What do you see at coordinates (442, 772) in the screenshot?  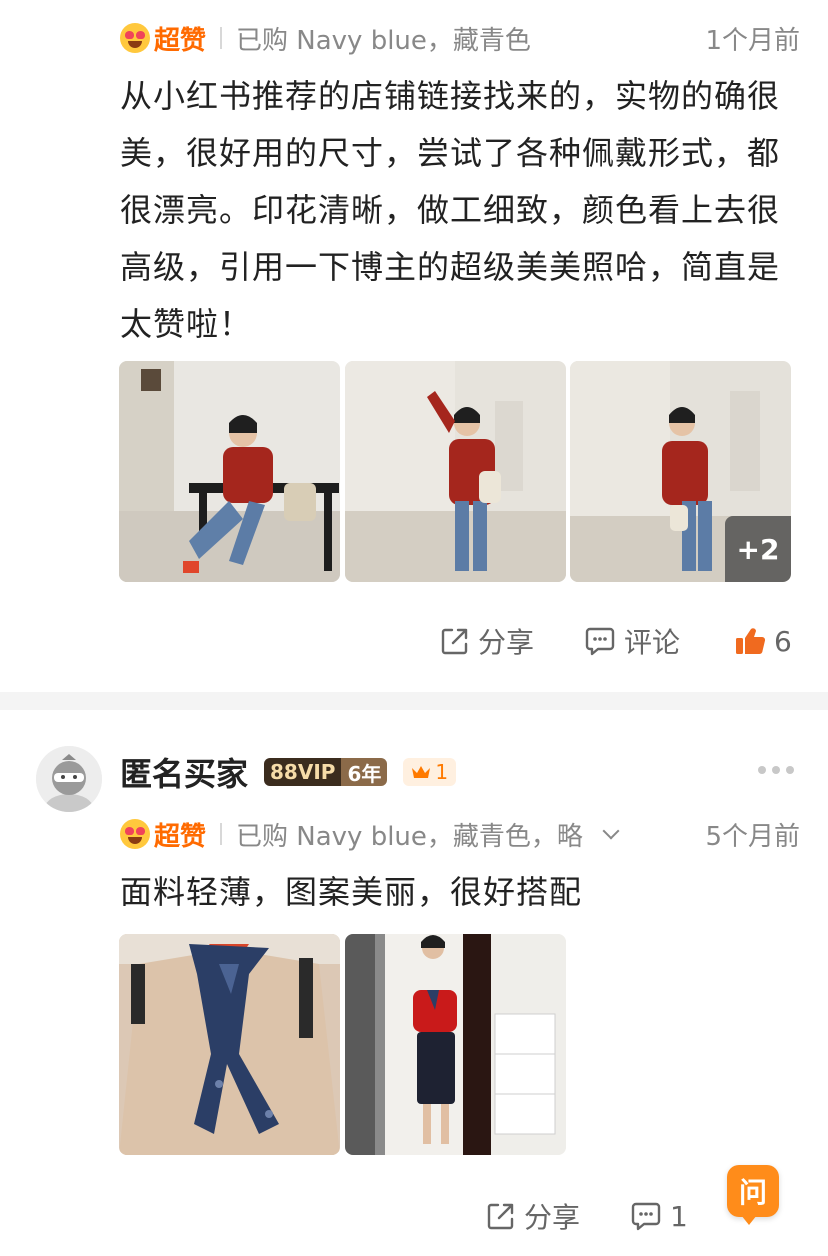 I see `level-number: 1` at bounding box center [442, 772].